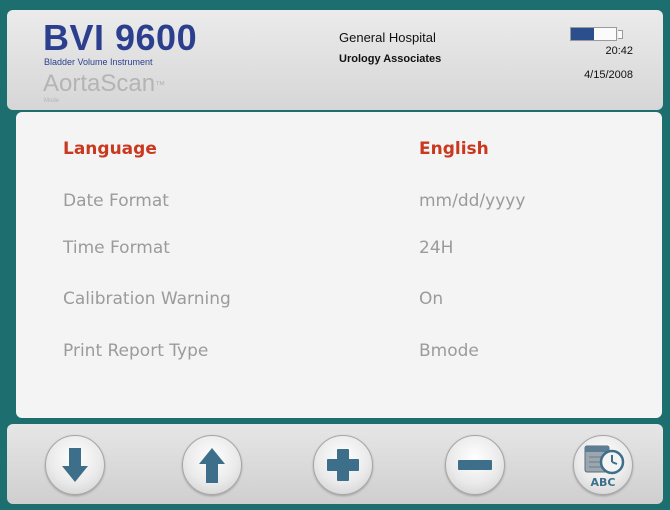  Describe the element at coordinates (120, 37) in the screenshot. I see `brand-title: BVI 9600` at that location.